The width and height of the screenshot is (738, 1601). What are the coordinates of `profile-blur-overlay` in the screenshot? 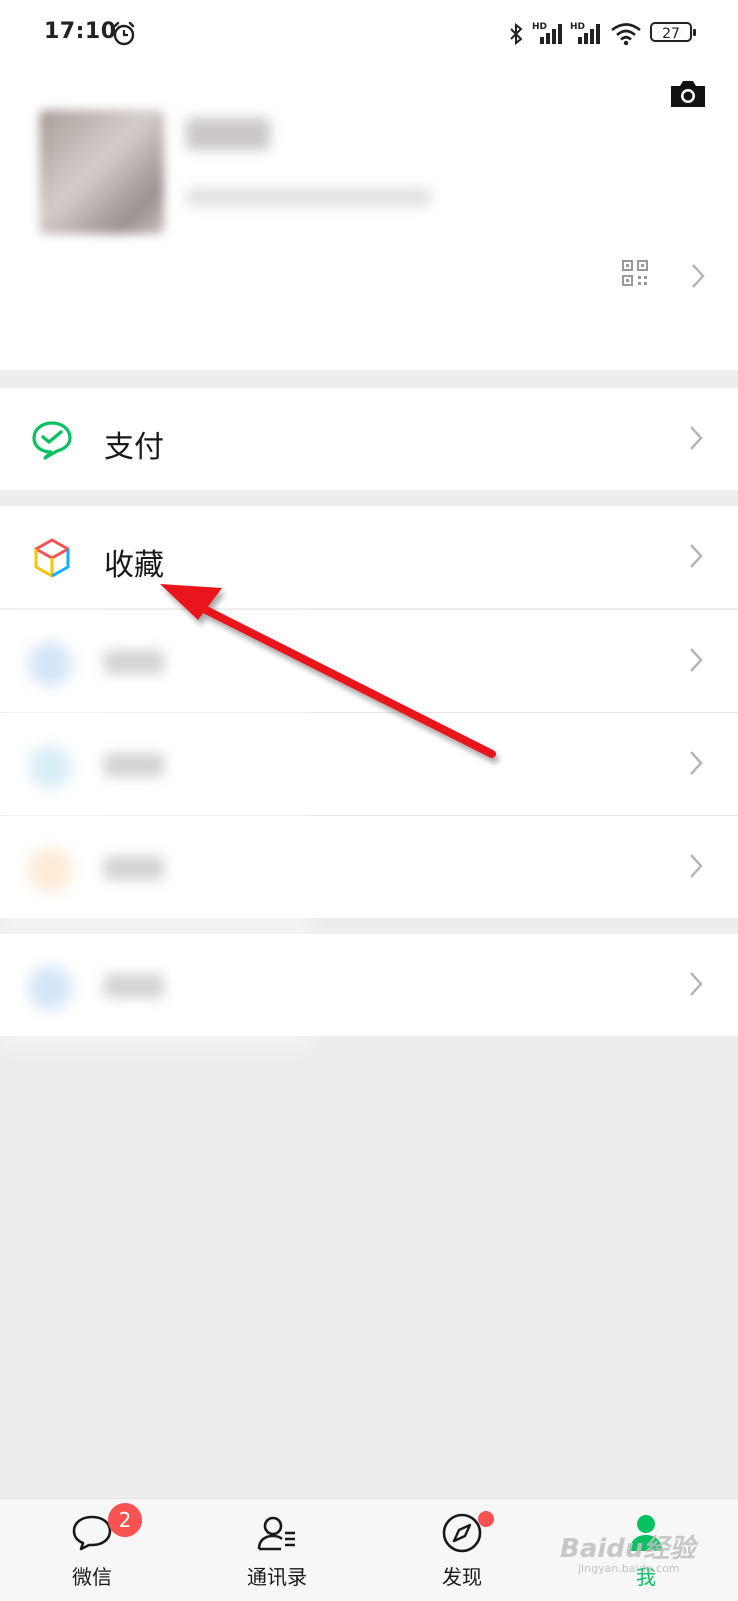 It's located at (240, 205).